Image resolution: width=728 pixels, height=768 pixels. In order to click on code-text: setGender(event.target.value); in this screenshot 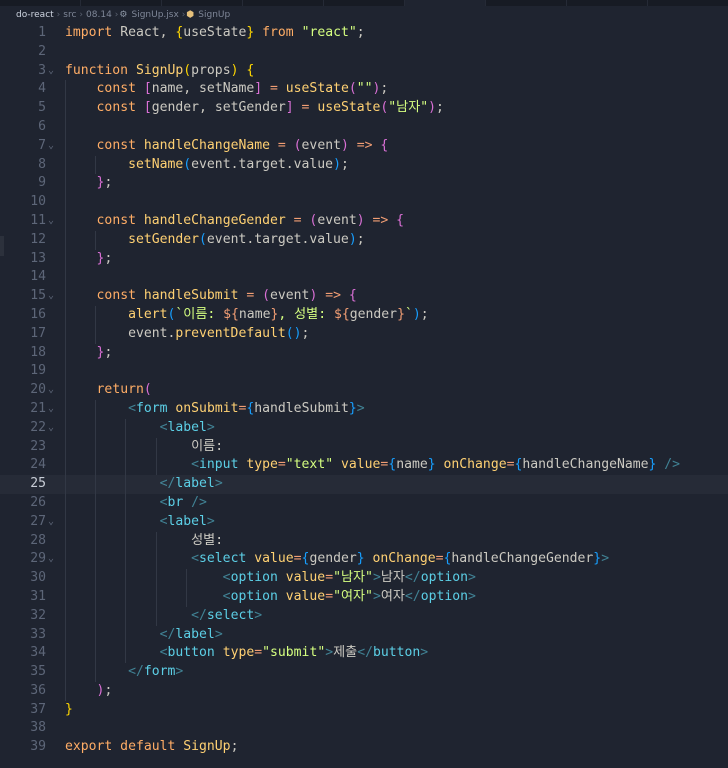, I will do `click(215, 240)`.